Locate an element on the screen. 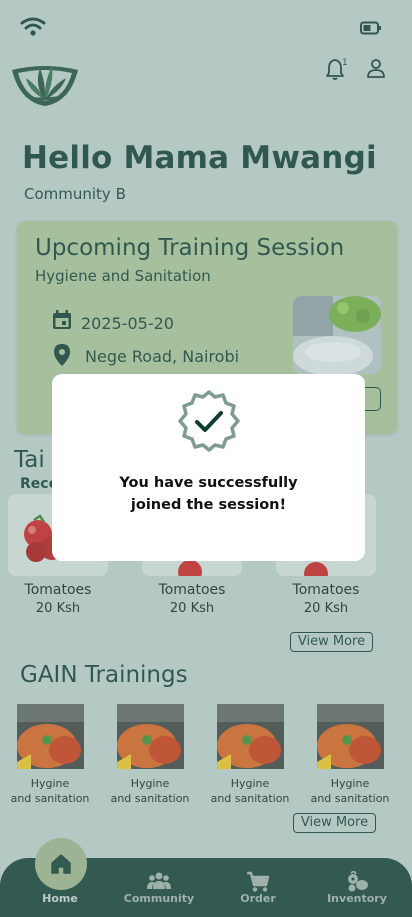 The image size is (412, 917). verified-check-icon is located at coordinates (209, 421).